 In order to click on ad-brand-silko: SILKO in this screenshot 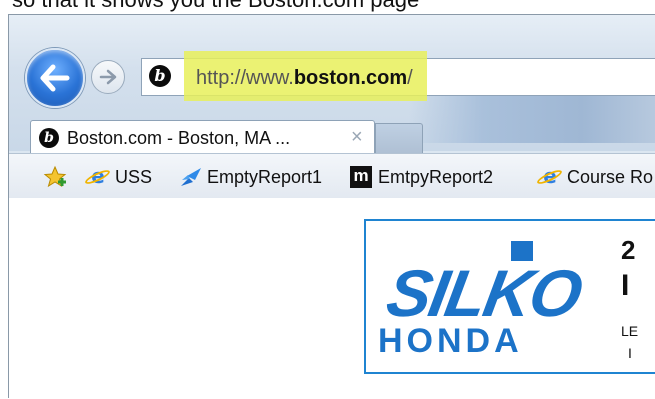, I will do `click(484, 293)`.